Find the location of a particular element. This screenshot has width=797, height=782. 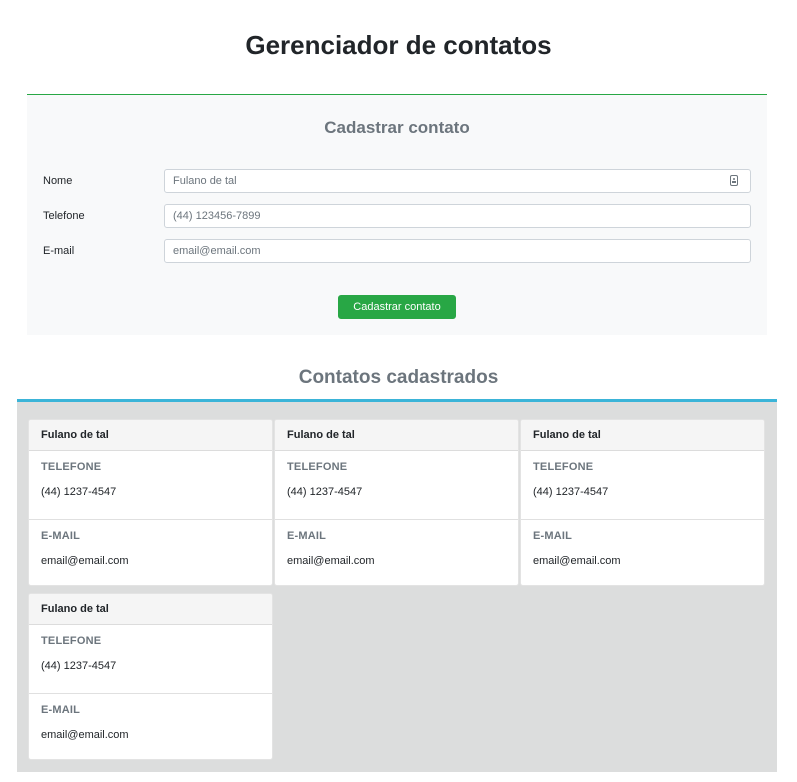

phone-label: Telefone is located at coordinates (64, 216).